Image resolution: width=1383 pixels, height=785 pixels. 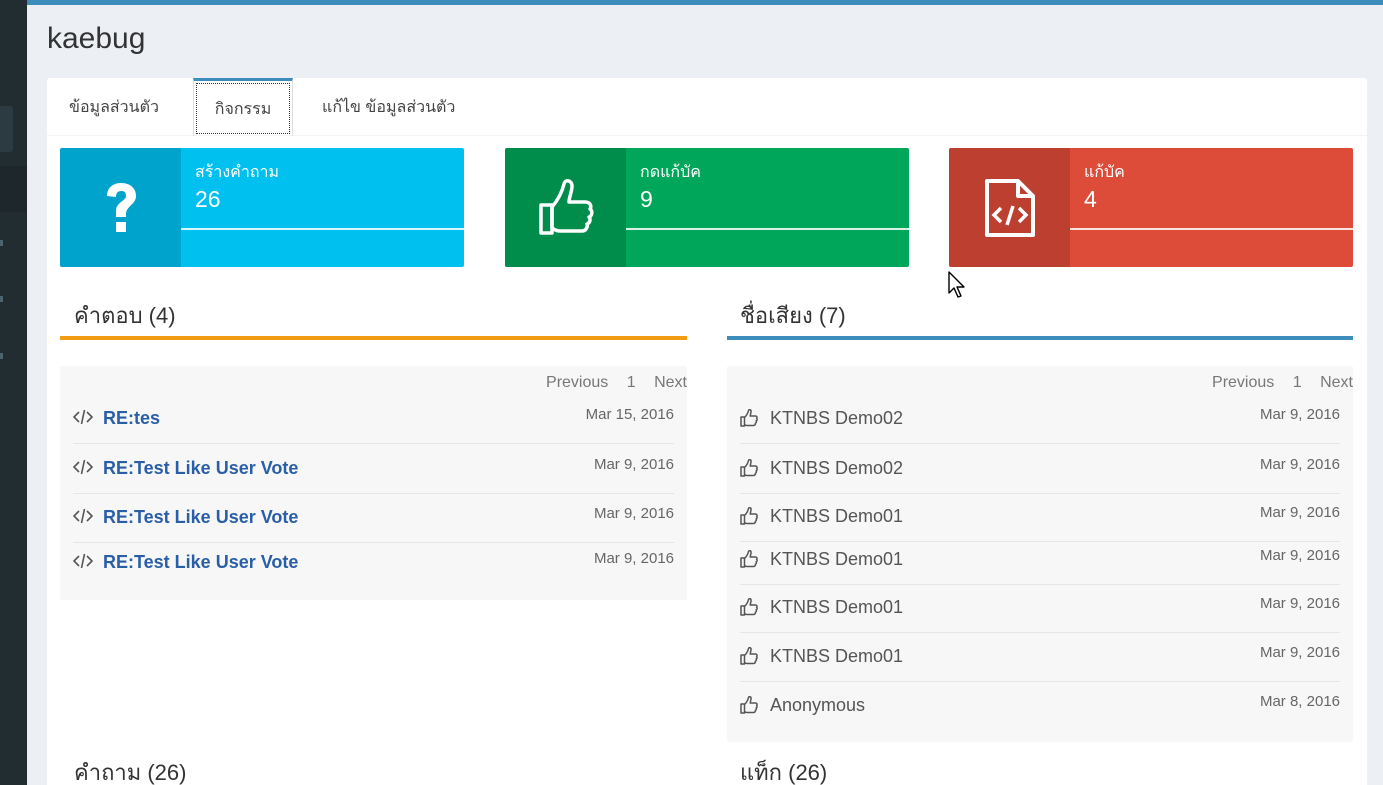 What do you see at coordinates (1104, 172) in the screenshot?
I see `stat-label: แก้บัค` at bounding box center [1104, 172].